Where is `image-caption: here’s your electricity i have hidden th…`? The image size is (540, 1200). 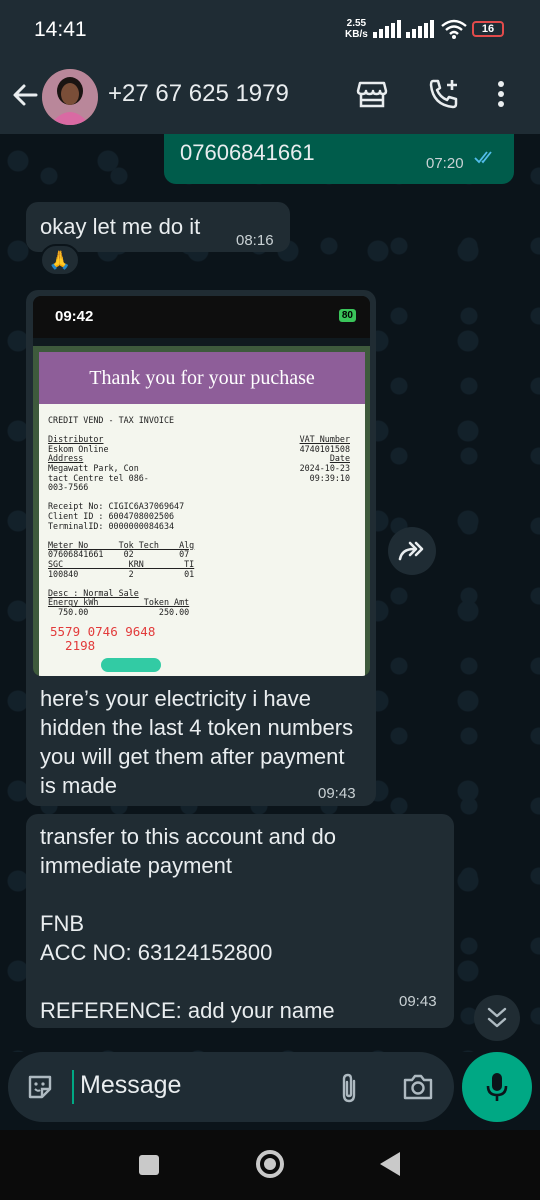
image-caption: here’s your electricity i have hidden th… is located at coordinates (197, 742).